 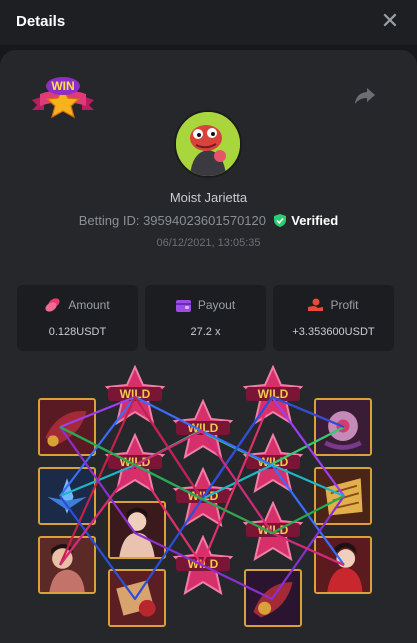 What do you see at coordinates (208, 22) in the screenshot?
I see `header: Details ✕` at bounding box center [208, 22].